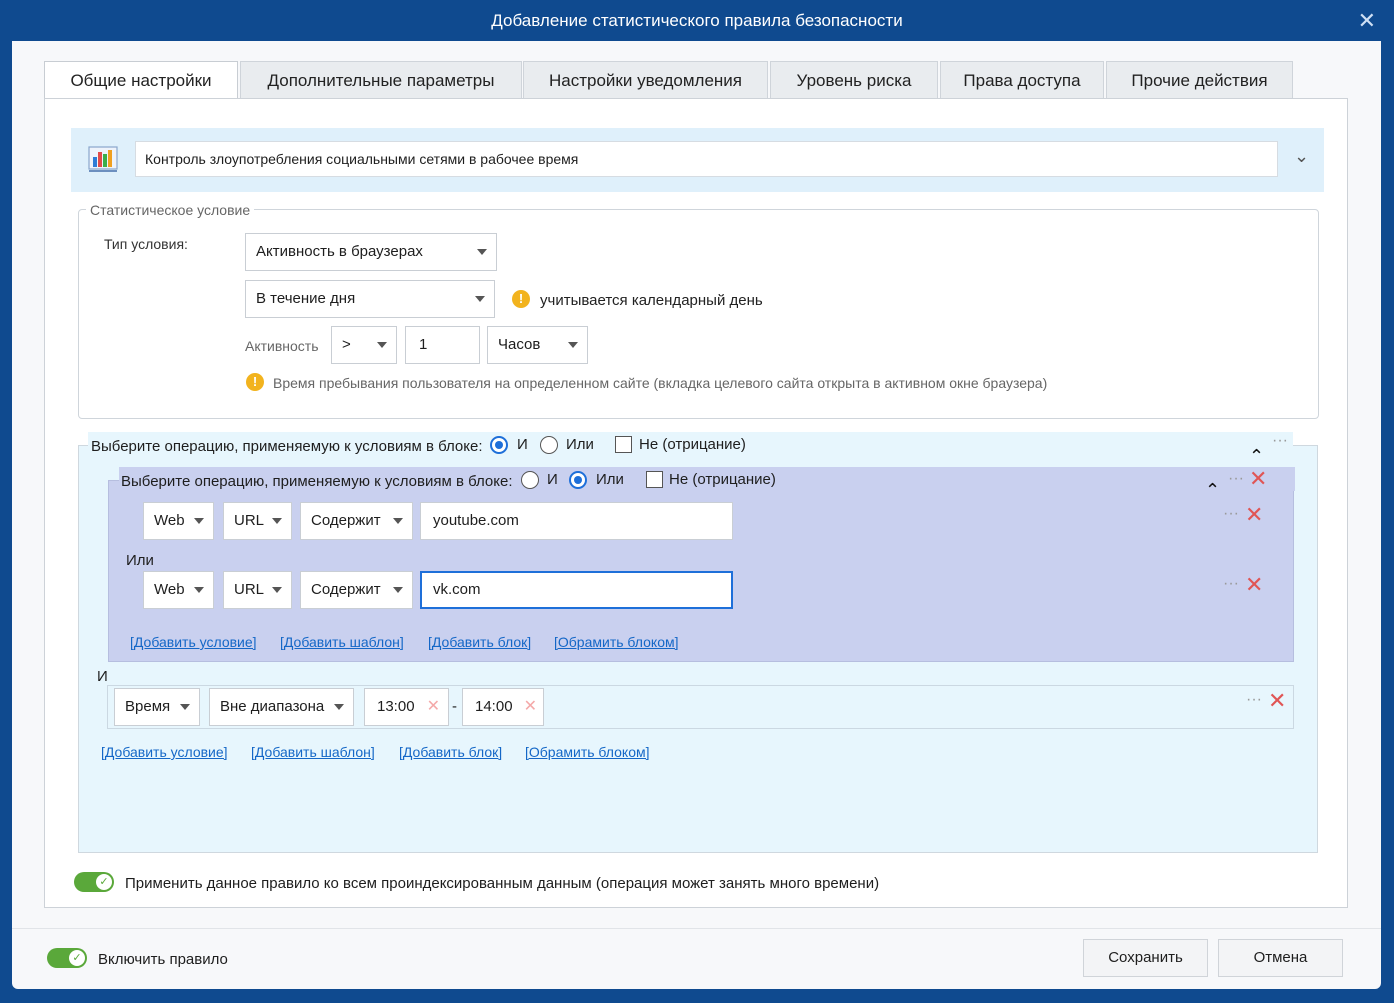 The image size is (1394, 1003). What do you see at coordinates (339, 251) in the screenshot?
I see `condition-type-value: Активность в браузерах` at bounding box center [339, 251].